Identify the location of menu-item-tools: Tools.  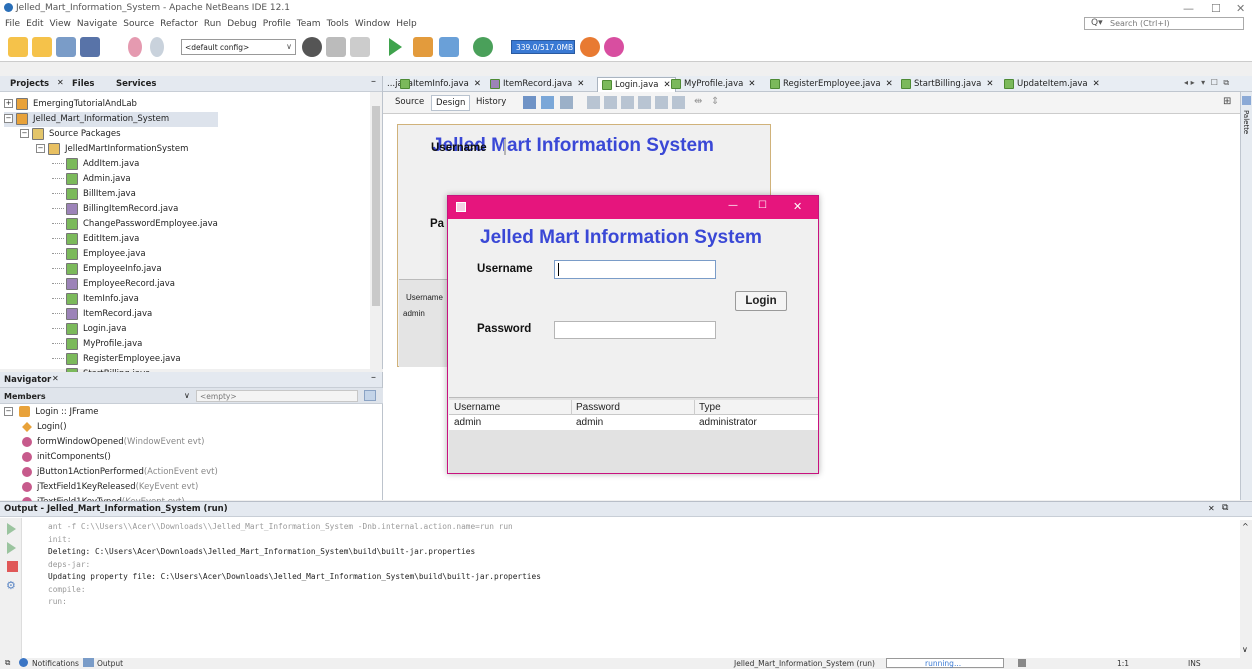
(338, 24).